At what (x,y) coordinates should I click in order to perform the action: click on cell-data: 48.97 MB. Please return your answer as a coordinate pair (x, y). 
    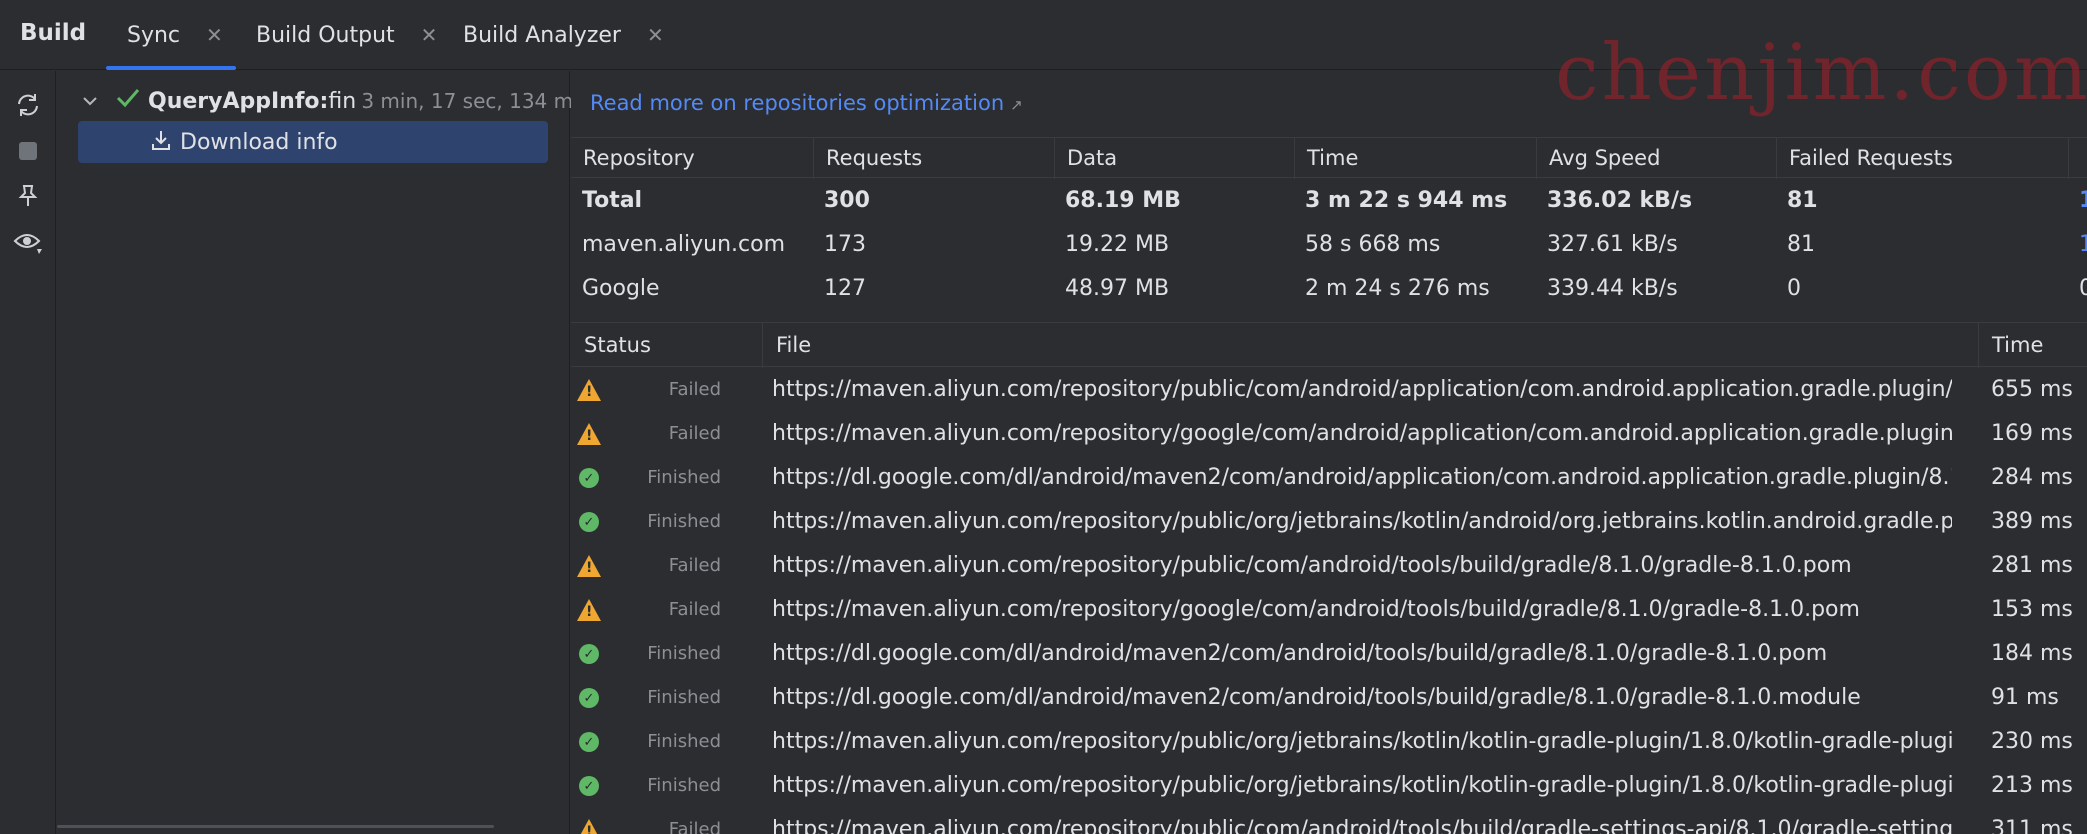
    Looking at the image, I should click on (1117, 288).